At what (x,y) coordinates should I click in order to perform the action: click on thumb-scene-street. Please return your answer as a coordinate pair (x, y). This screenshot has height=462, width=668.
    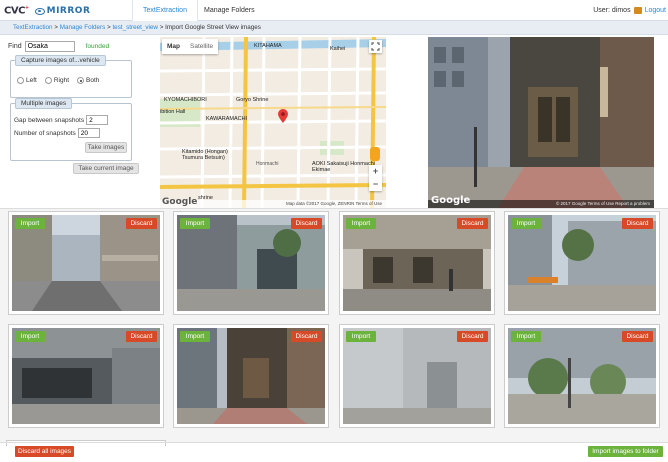
    Looking at the image, I should click on (86, 263).